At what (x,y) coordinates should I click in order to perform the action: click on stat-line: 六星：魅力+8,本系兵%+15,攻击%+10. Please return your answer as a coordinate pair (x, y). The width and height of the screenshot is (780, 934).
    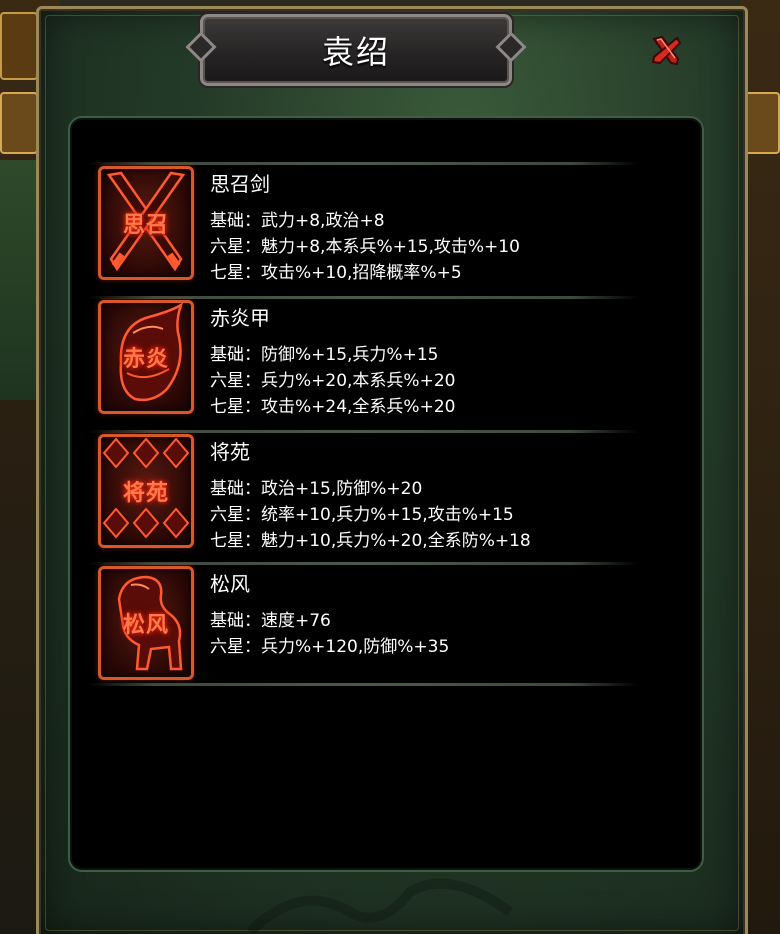
    Looking at the image, I should click on (365, 247).